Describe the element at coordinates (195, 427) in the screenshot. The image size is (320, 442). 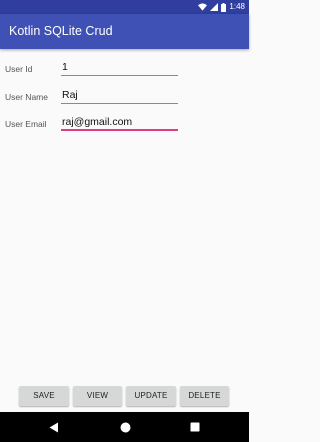
I see `recents-icon` at that location.